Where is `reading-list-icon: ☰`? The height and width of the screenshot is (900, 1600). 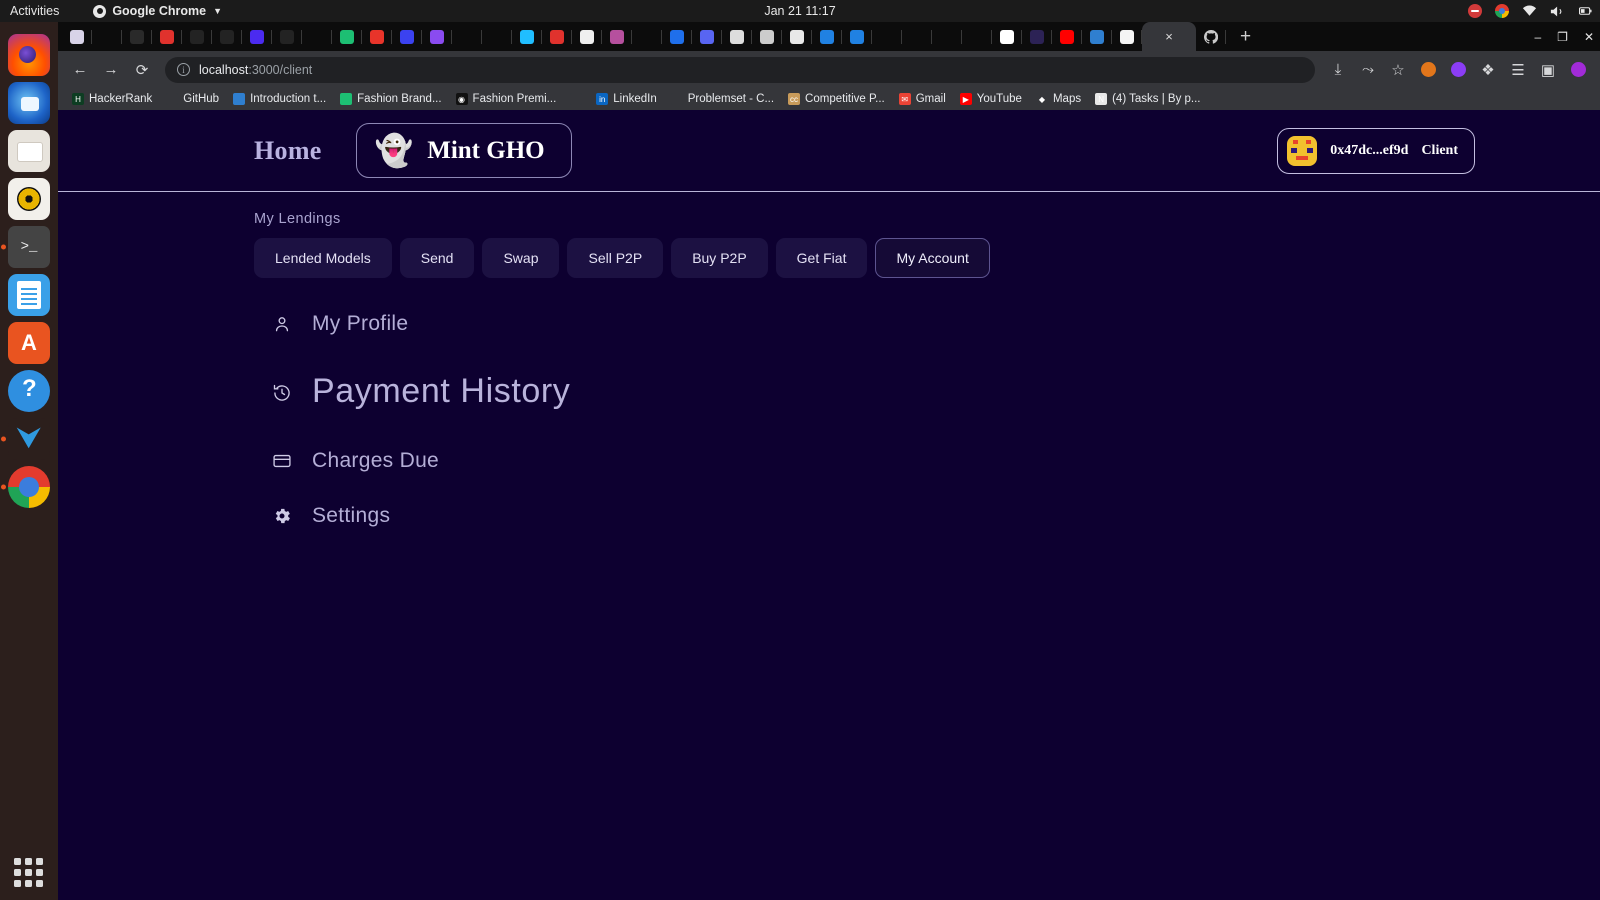
reading-list-icon: ☰ is located at coordinates (1518, 70).